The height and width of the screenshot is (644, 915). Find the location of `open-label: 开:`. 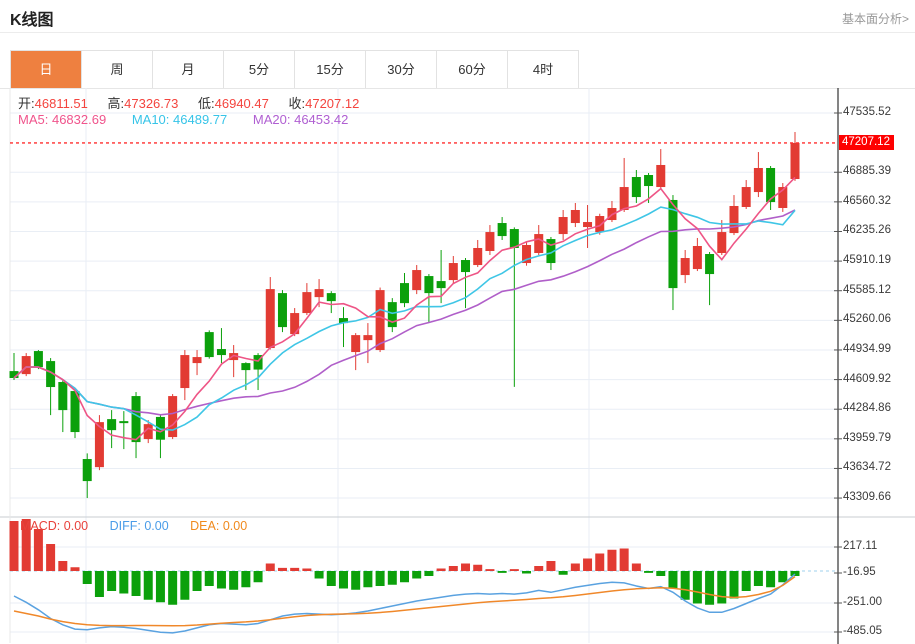

open-label: 开: is located at coordinates (26, 103).